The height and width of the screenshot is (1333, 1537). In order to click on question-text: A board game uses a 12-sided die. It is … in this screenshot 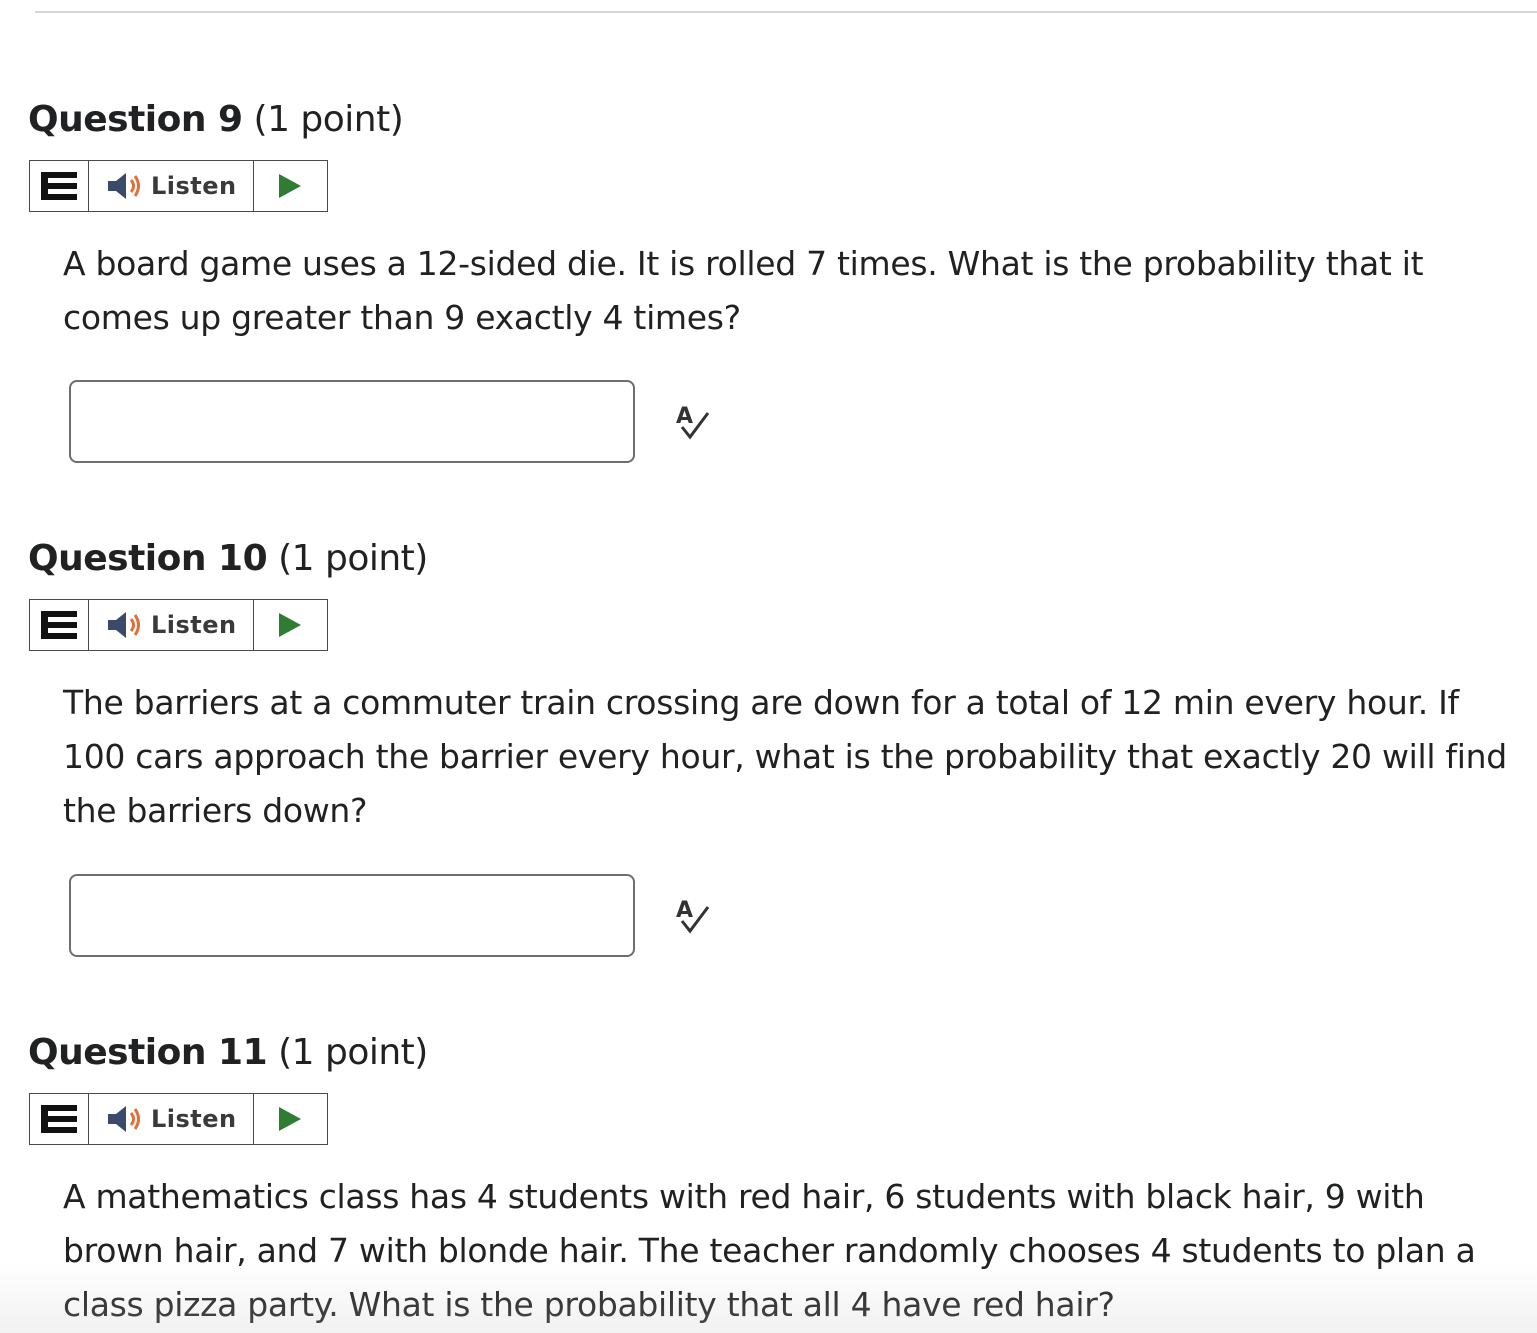, I will do `click(743, 290)`.